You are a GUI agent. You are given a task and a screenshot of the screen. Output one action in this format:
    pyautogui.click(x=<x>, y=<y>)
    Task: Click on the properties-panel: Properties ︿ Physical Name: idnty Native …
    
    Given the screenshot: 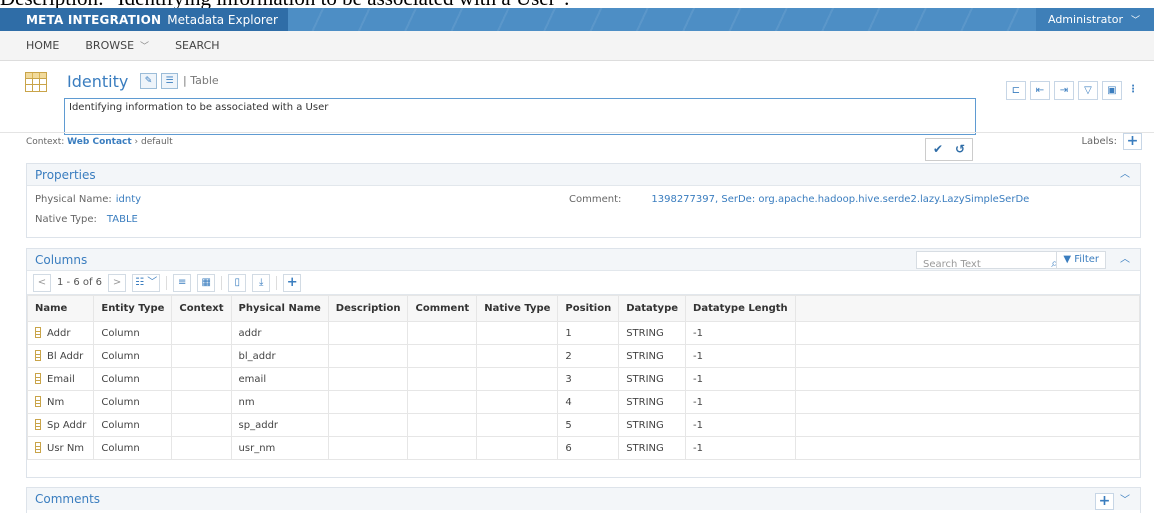 What is the action you would take?
    pyautogui.click(x=583, y=200)
    